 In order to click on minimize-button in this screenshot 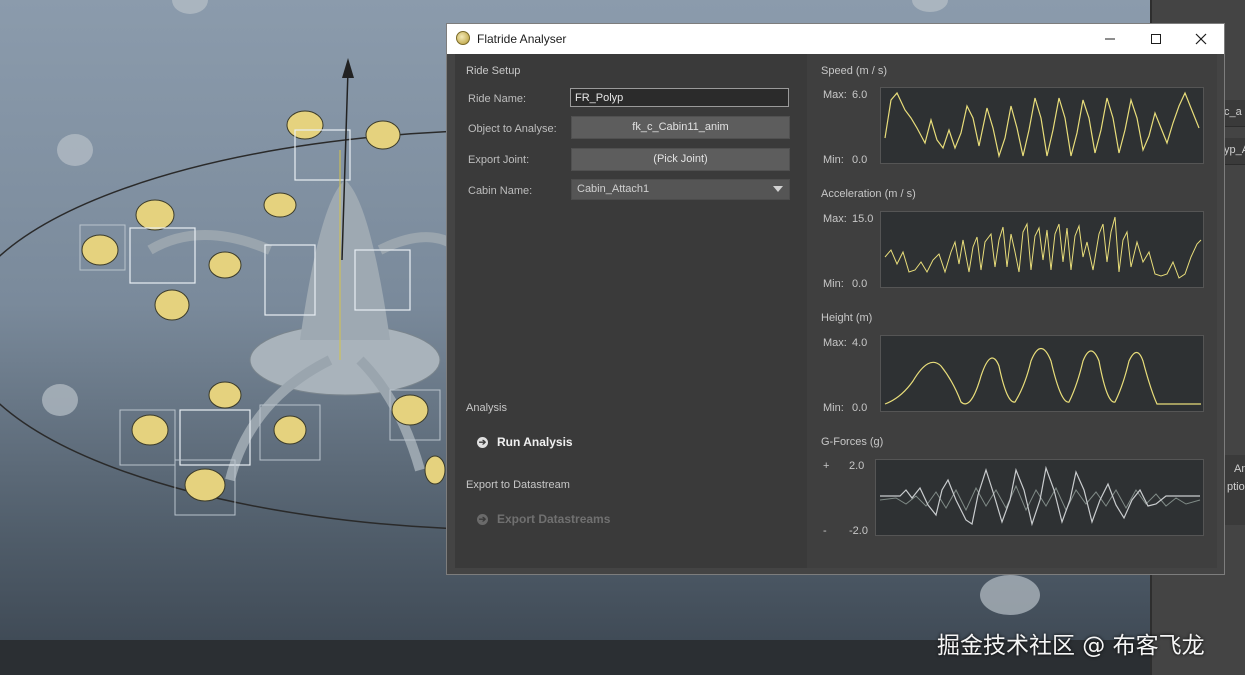, I will do `click(1110, 39)`.